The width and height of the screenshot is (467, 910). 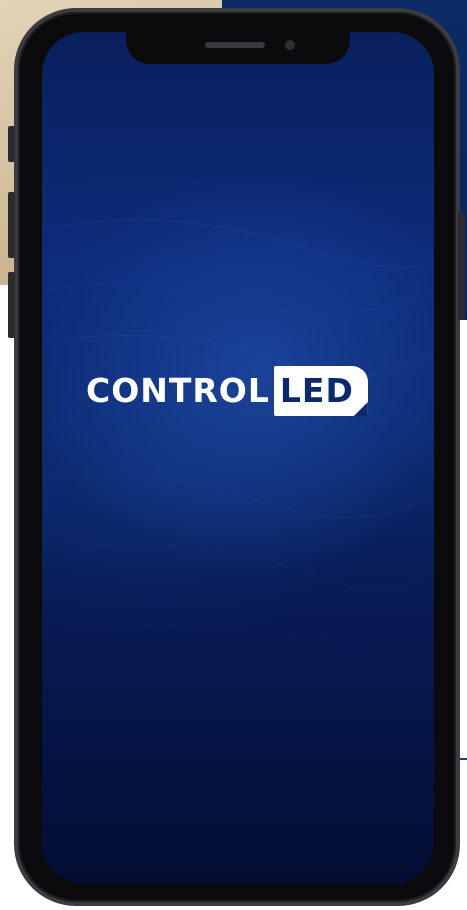 I want to click on logo-text-main: CONTROL, so click(x=178, y=390).